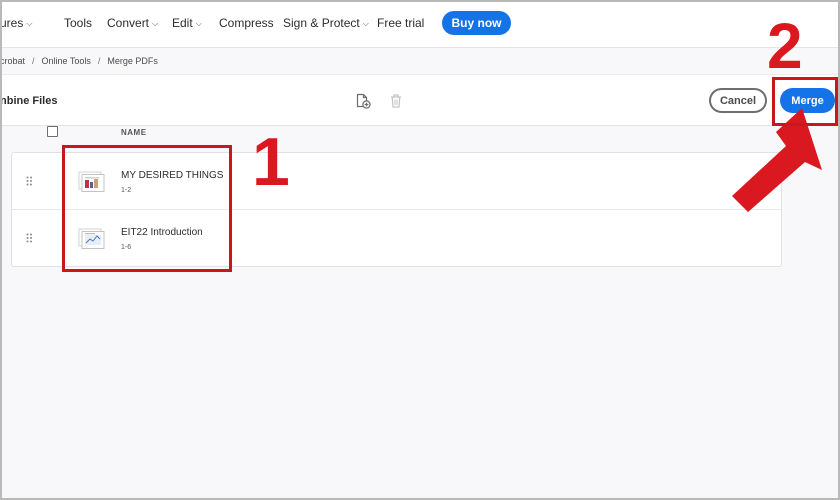  Describe the element at coordinates (785, 46) in the screenshot. I see `annotation-step-2: 2` at that location.